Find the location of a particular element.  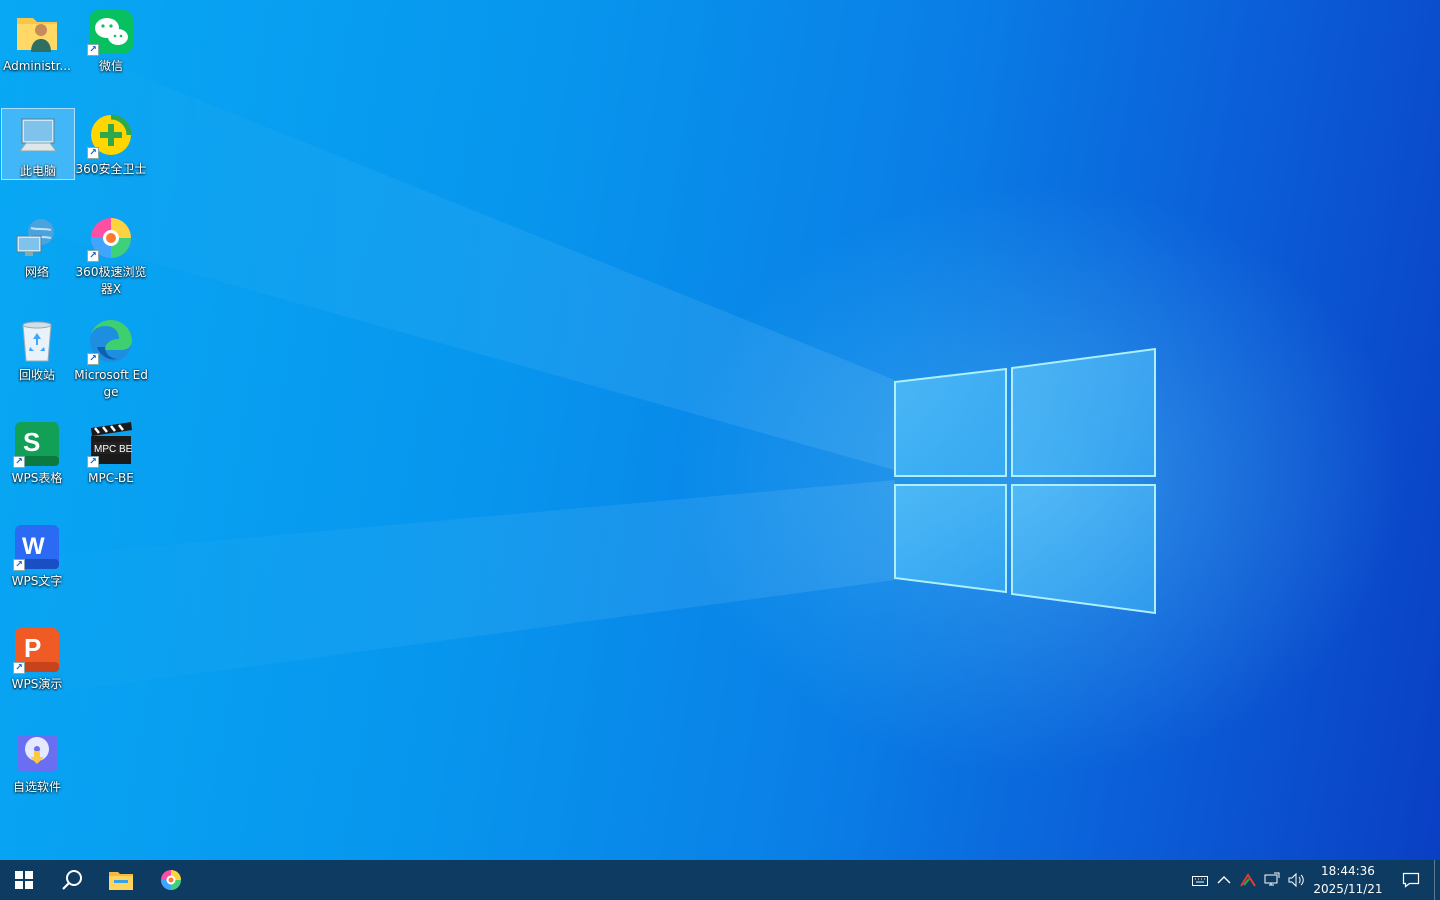

desktop-icon-label: 360极速浏览器X is located at coordinates (111, 280).